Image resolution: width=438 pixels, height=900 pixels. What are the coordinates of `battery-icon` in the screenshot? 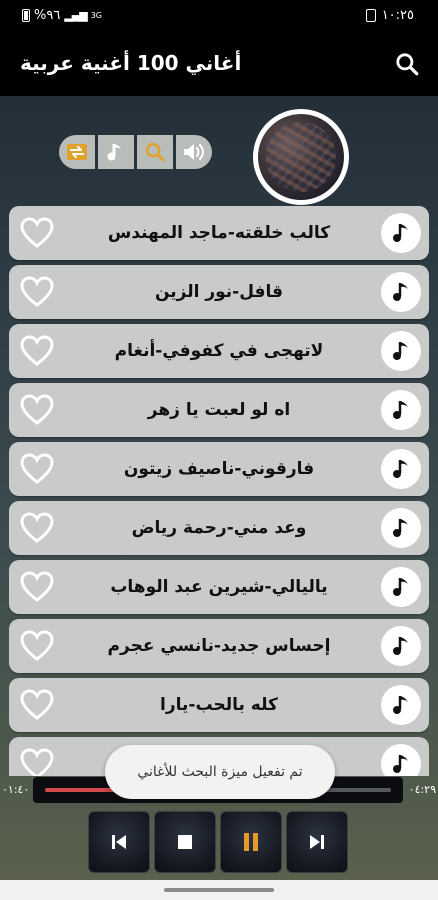 It's located at (26, 15).